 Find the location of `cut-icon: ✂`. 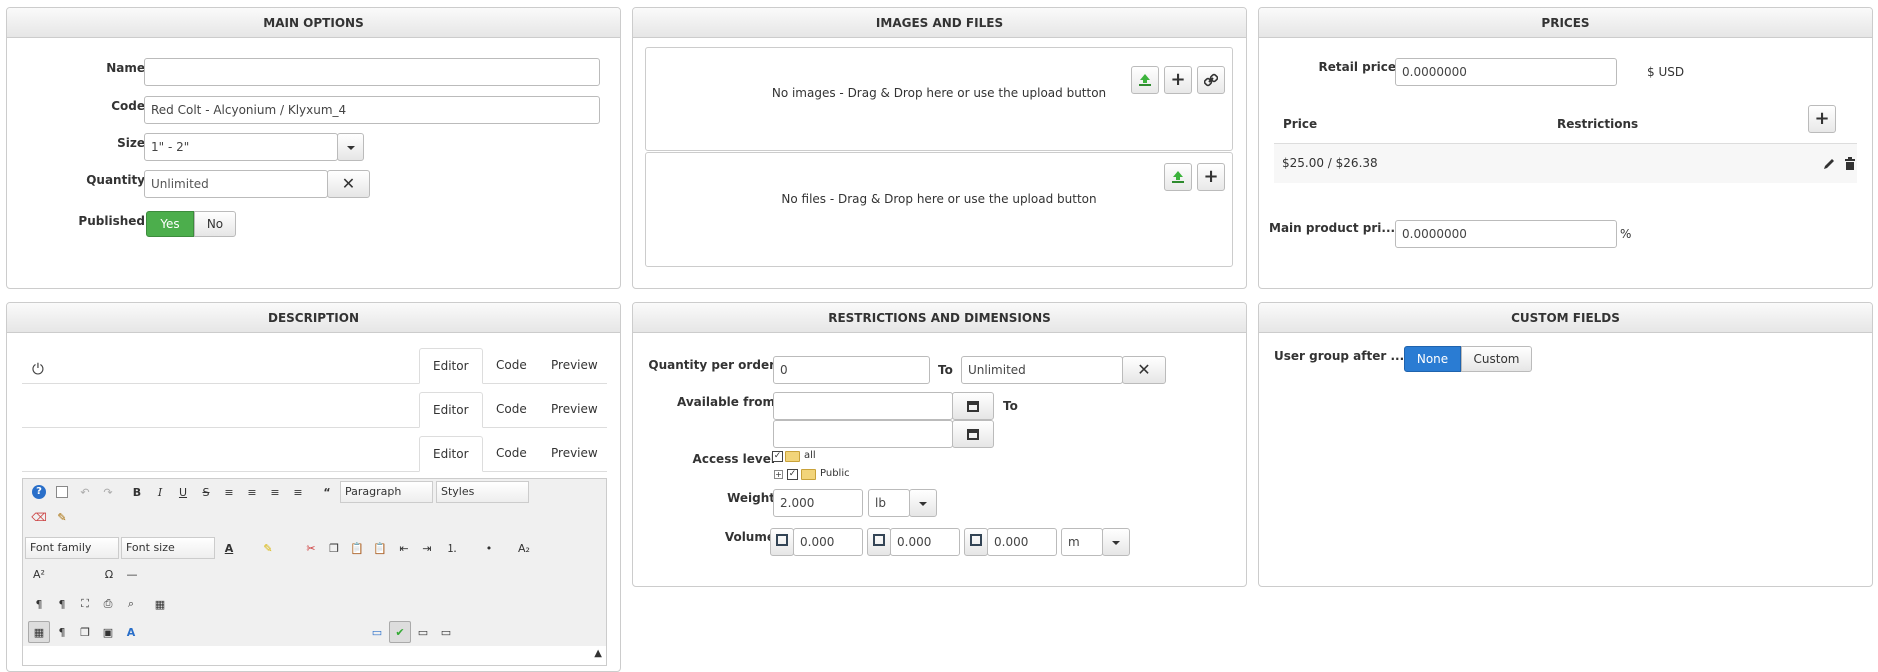

cut-icon: ✂ is located at coordinates (311, 548).